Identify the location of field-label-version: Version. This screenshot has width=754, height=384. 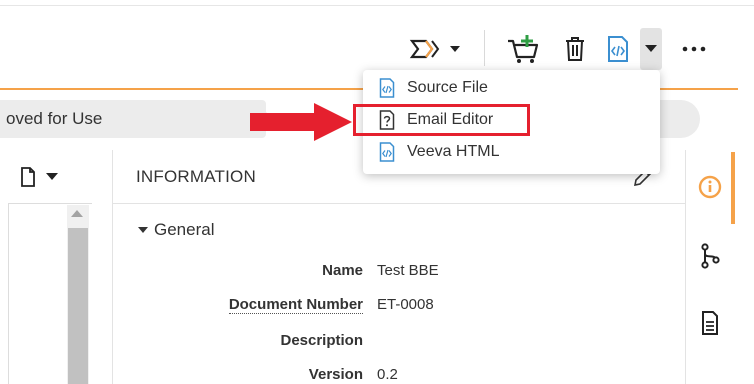
(335, 374).